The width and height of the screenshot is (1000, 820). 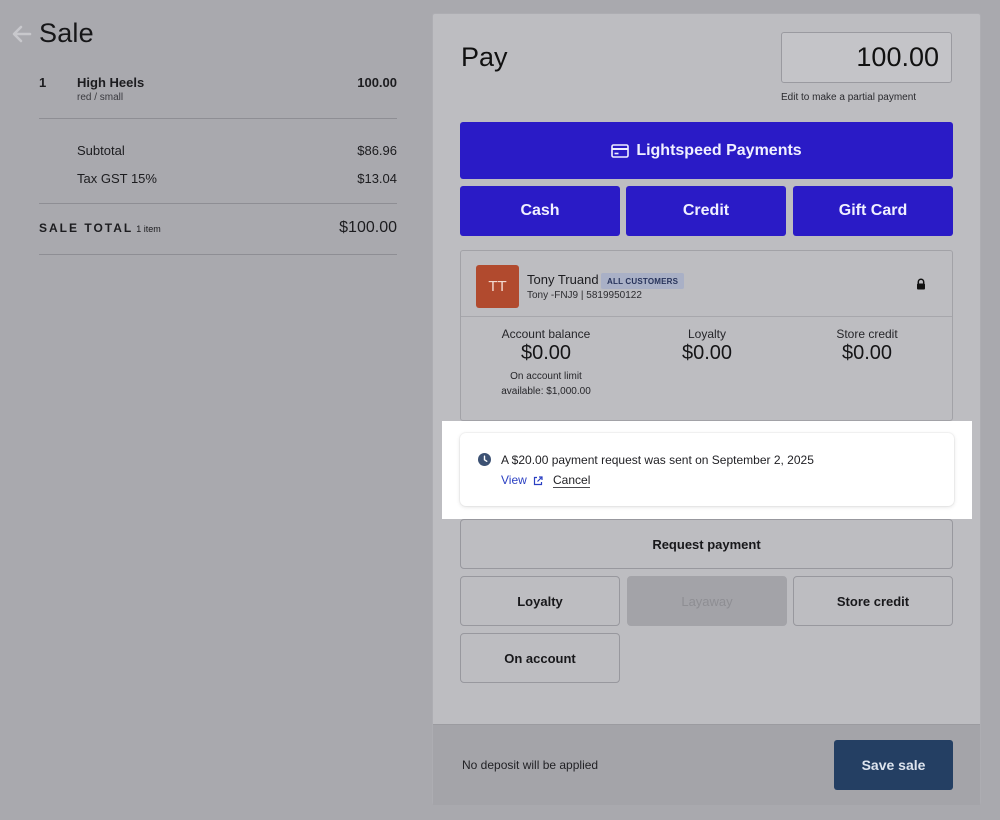 I want to click on subtotal-label: Subtotal, so click(x=101, y=150).